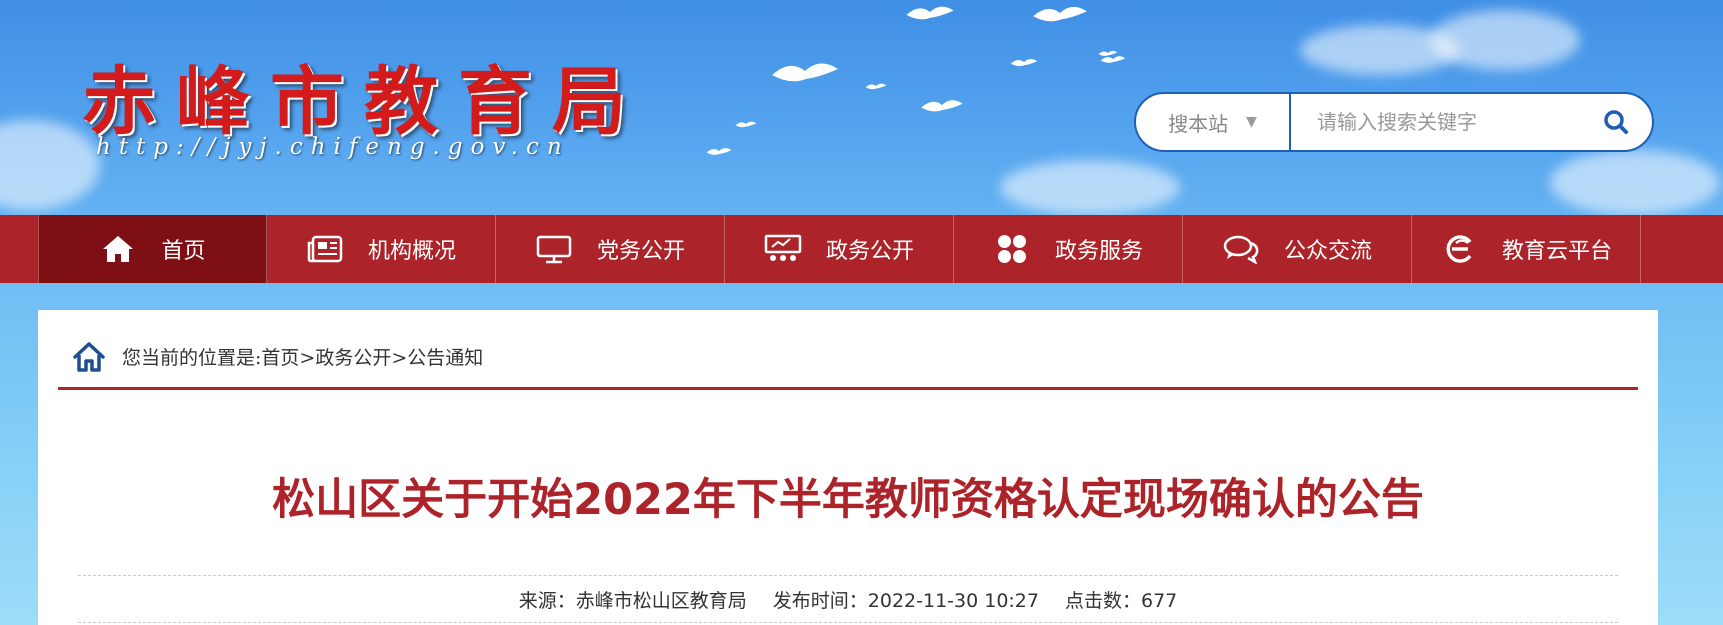 This screenshot has height=625, width=1723. I want to click on nav-item-education-cloud: 教育云平台, so click(1526, 249).